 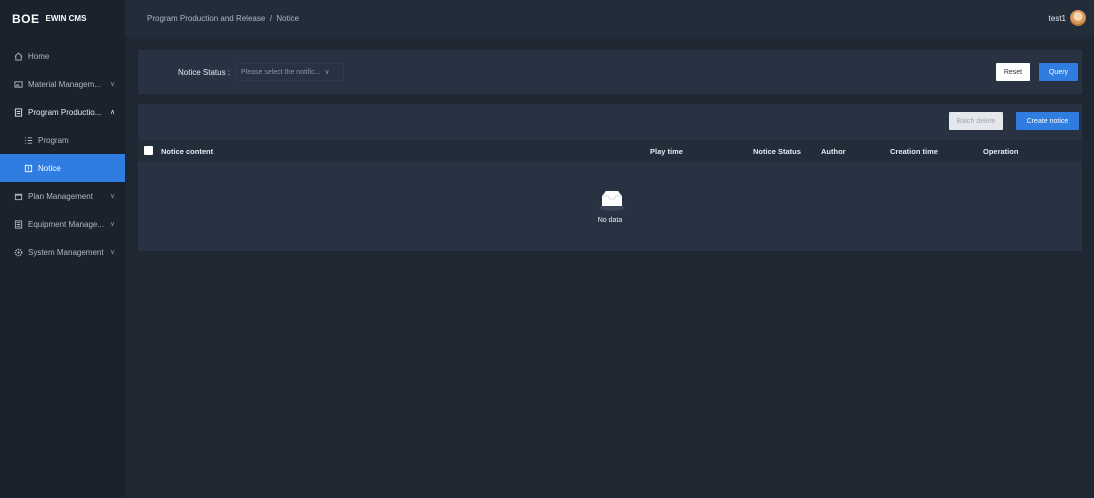 I want to click on sidebar-item-notice: Notice, so click(x=62, y=168).